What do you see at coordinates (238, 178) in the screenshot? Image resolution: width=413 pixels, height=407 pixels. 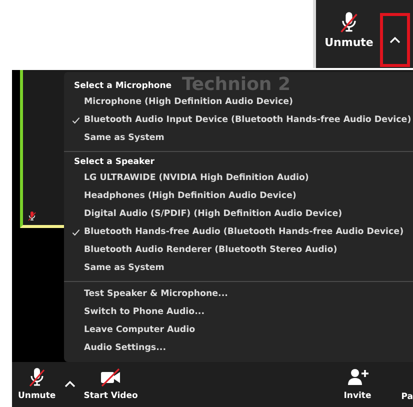 I see `menu-item: LG ULTRAWIDE (NVIDIA High Definition Audio)` at bounding box center [238, 178].